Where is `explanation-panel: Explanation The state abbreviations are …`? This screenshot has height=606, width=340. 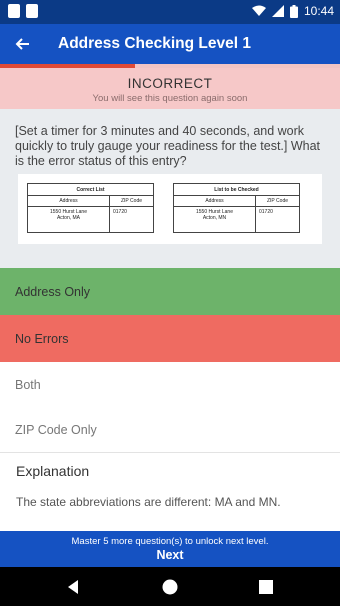
explanation-panel: Explanation The state abbreviations are … is located at coordinates (170, 492).